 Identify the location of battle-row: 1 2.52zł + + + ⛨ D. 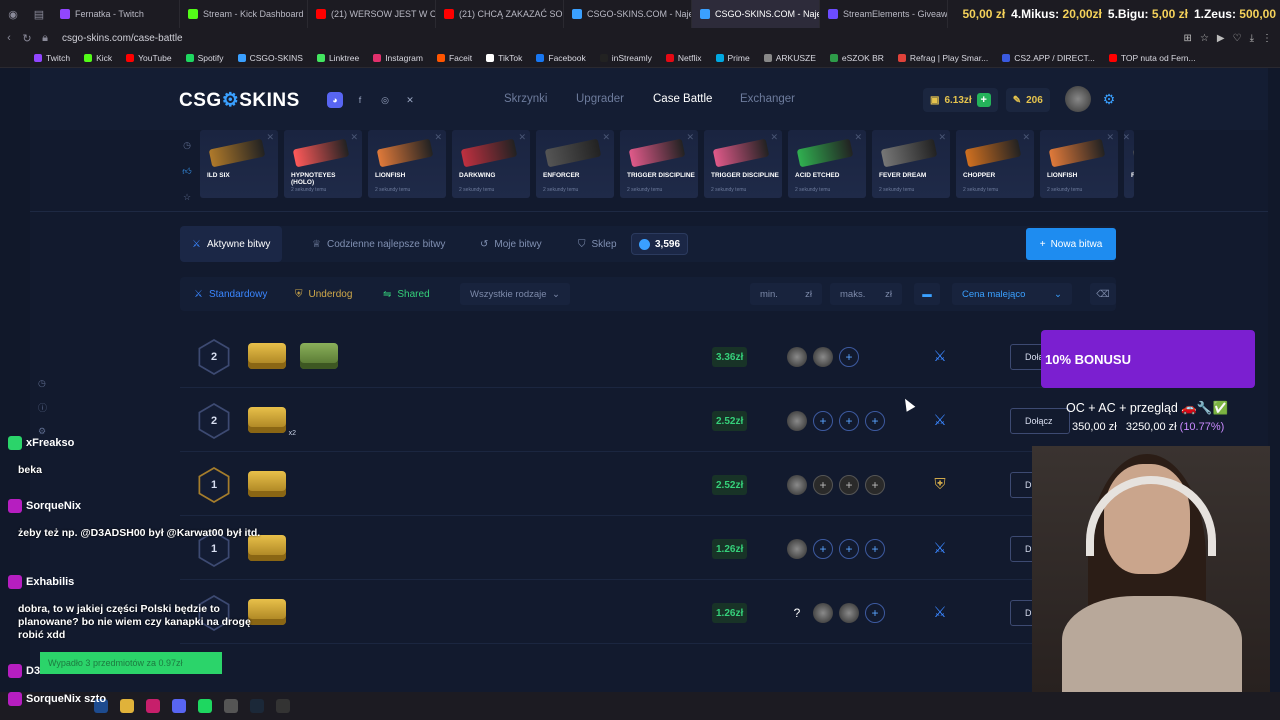
(648, 485).